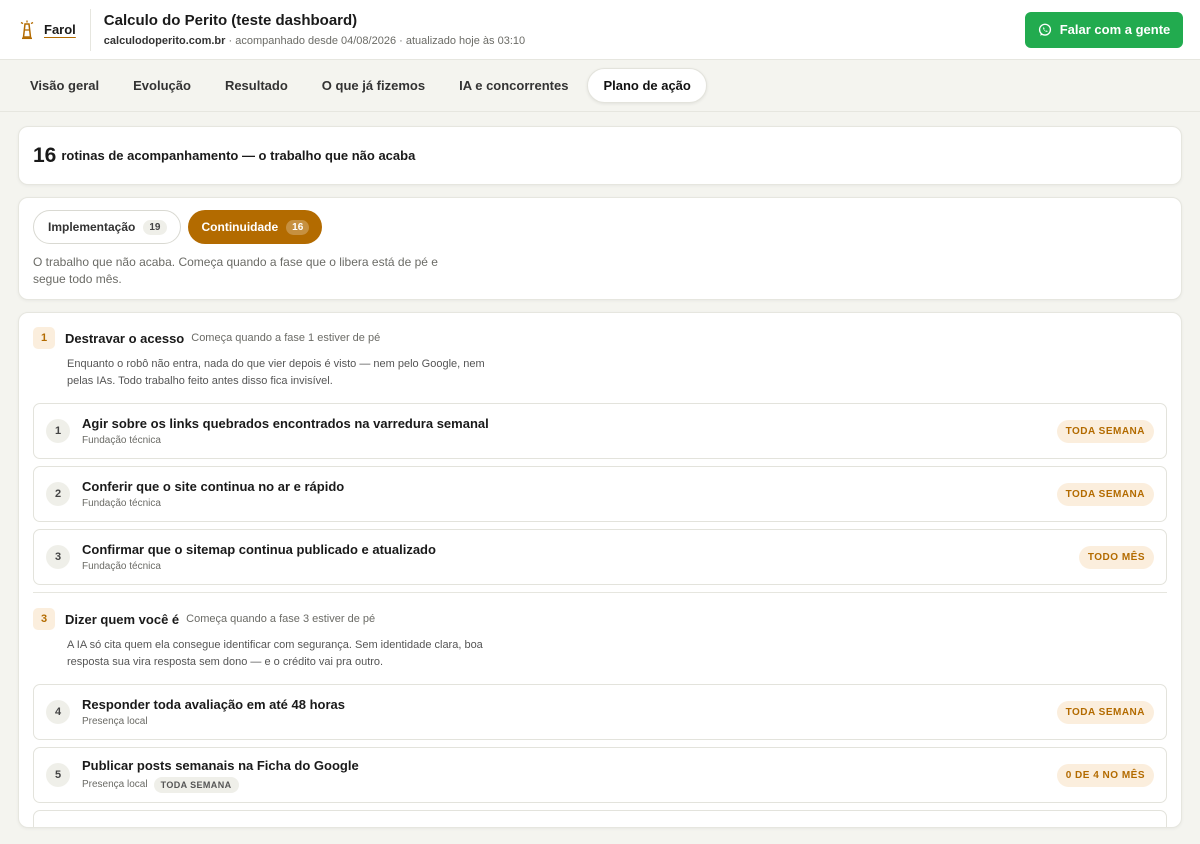 The height and width of the screenshot is (844, 1200). I want to click on item-tag-badge: TODA SEMANA, so click(196, 784).